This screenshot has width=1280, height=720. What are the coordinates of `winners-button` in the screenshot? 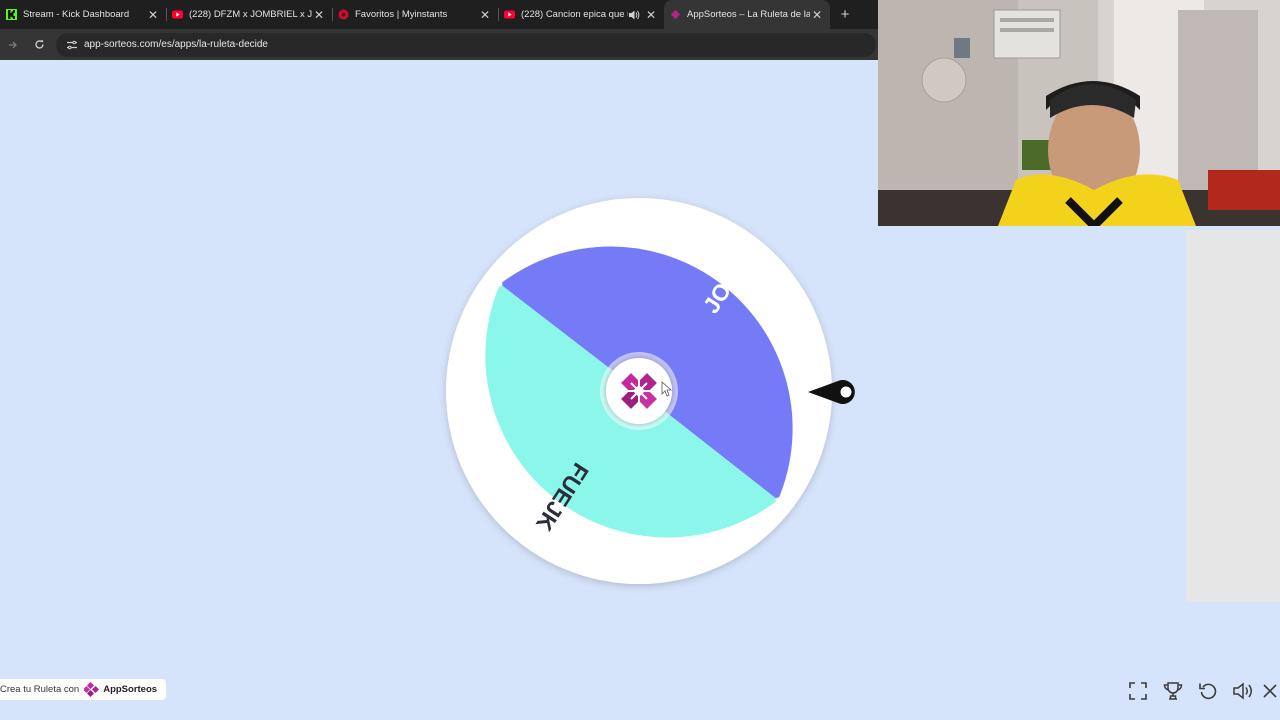 It's located at (1172, 691).